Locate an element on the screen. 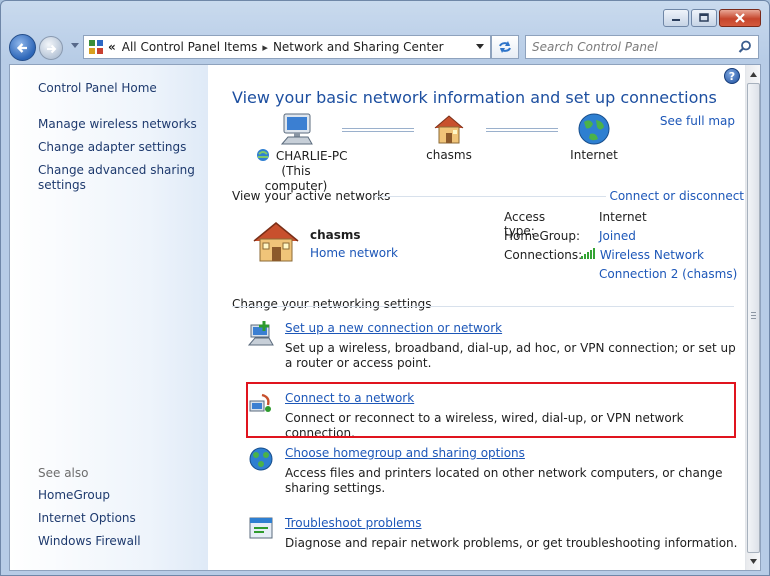 Image resolution: width=770 pixels, height=576 pixels. search-box is located at coordinates (642, 47).